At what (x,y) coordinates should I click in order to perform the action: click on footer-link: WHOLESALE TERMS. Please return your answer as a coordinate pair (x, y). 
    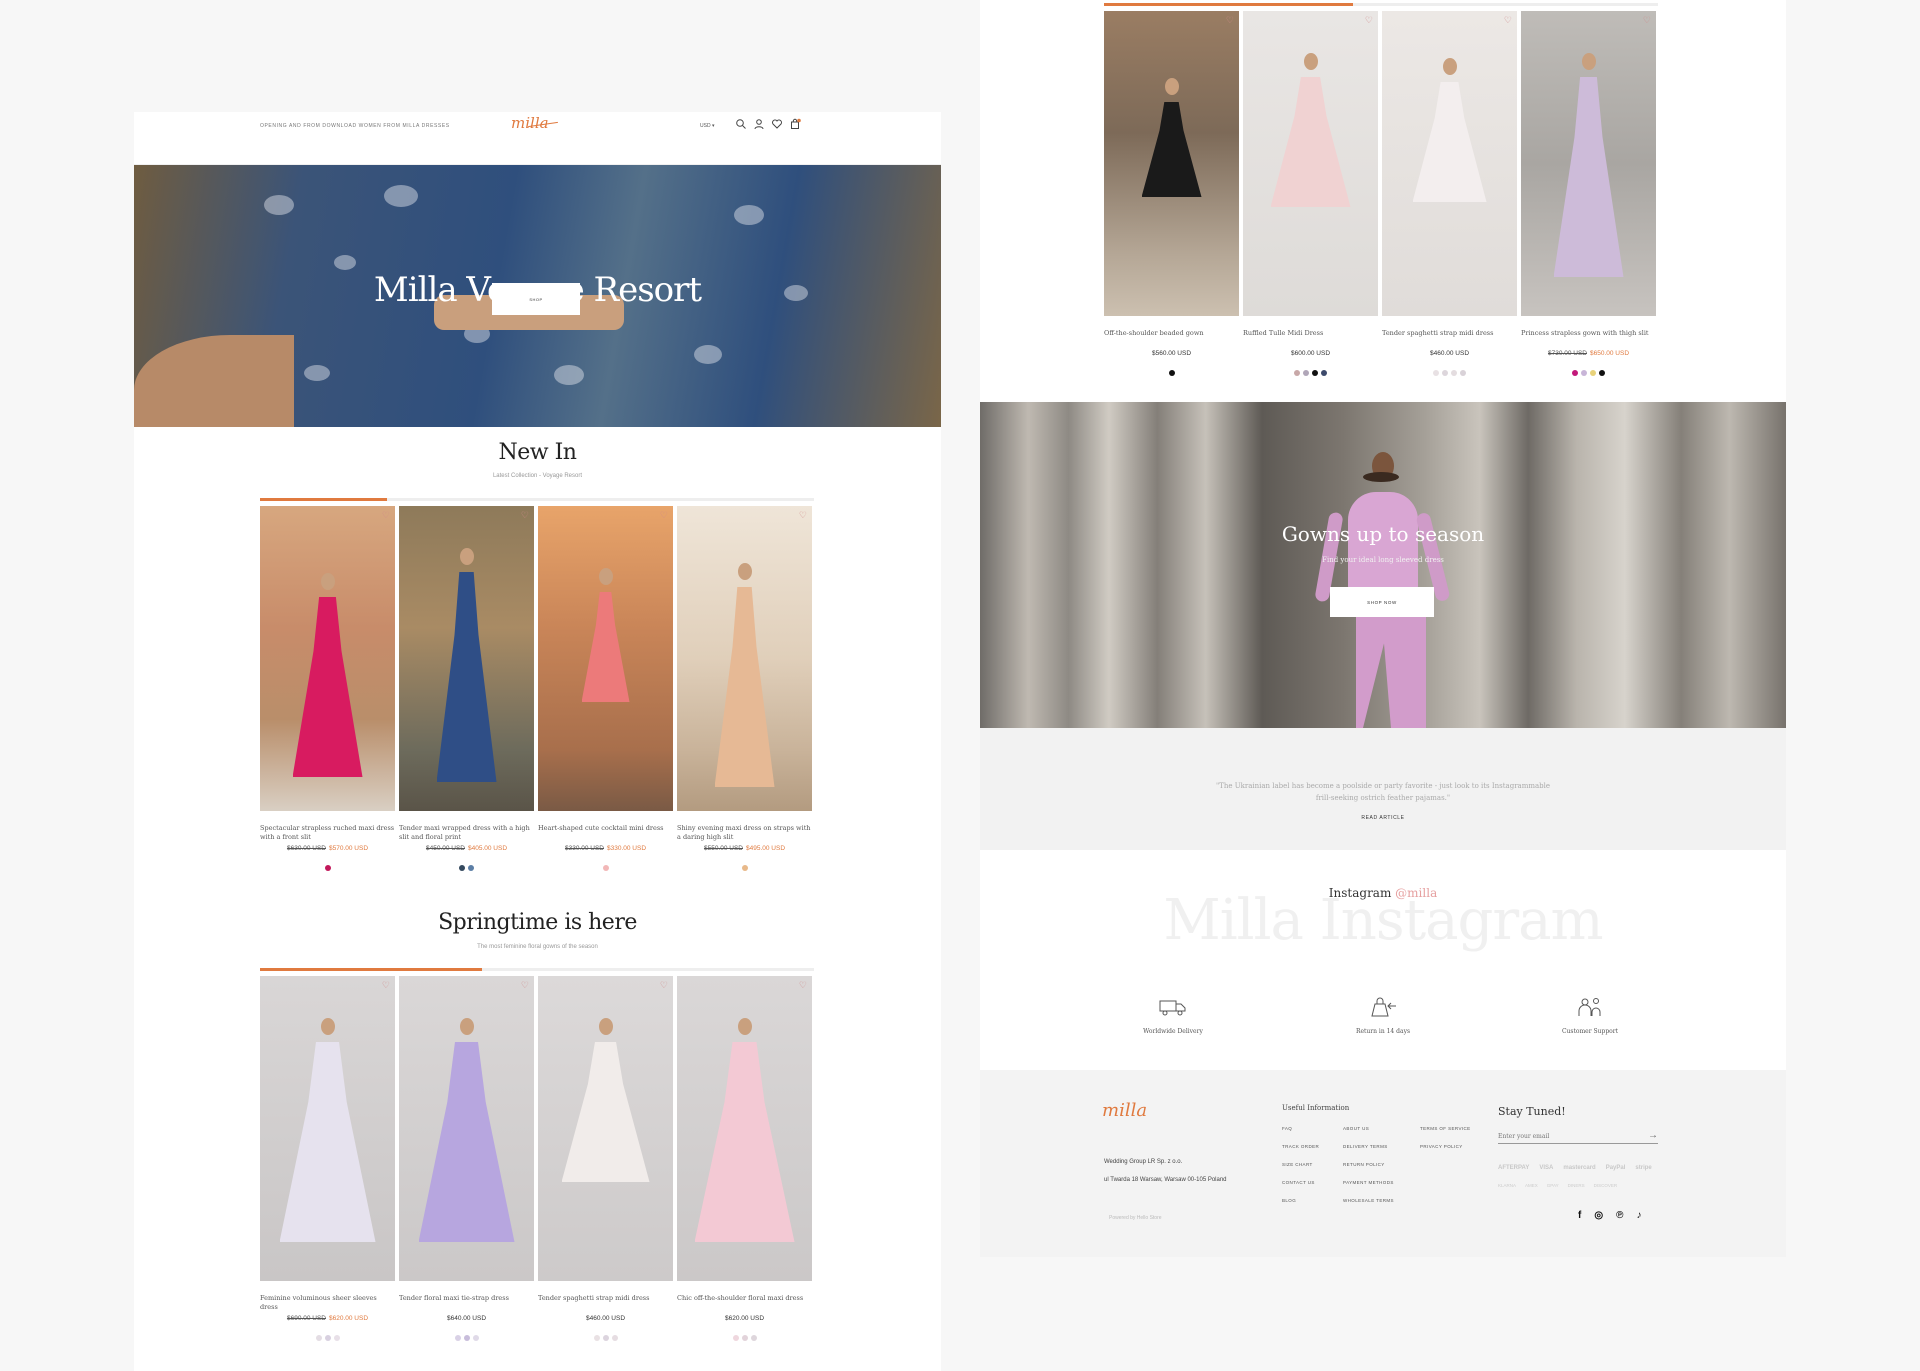
    Looking at the image, I should click on (1381, 1200).